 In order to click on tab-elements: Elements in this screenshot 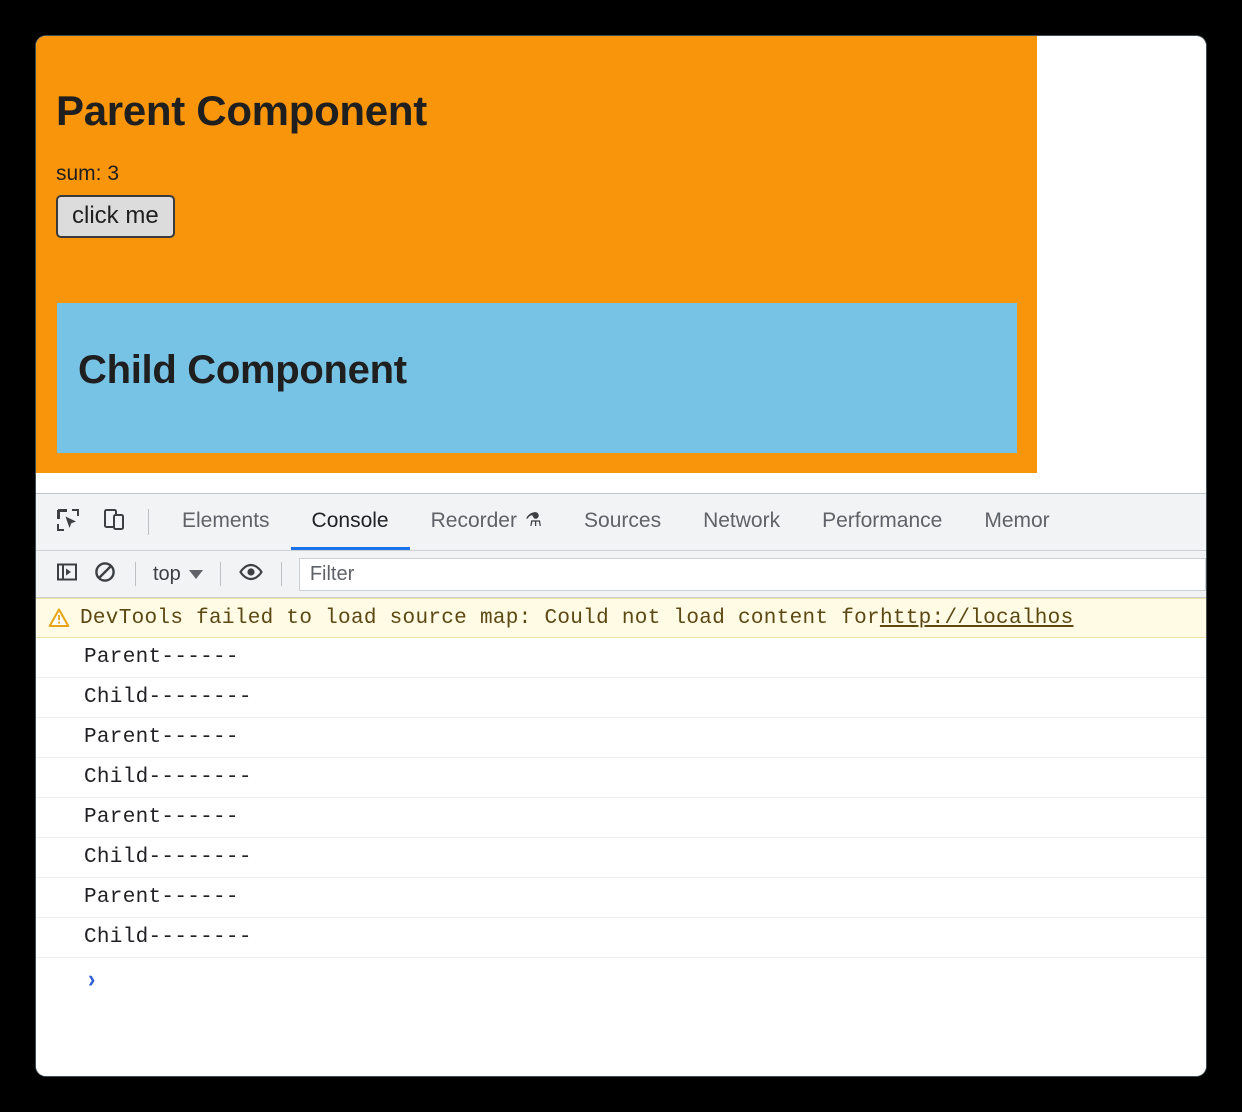, I will do `click(226, 522)`.